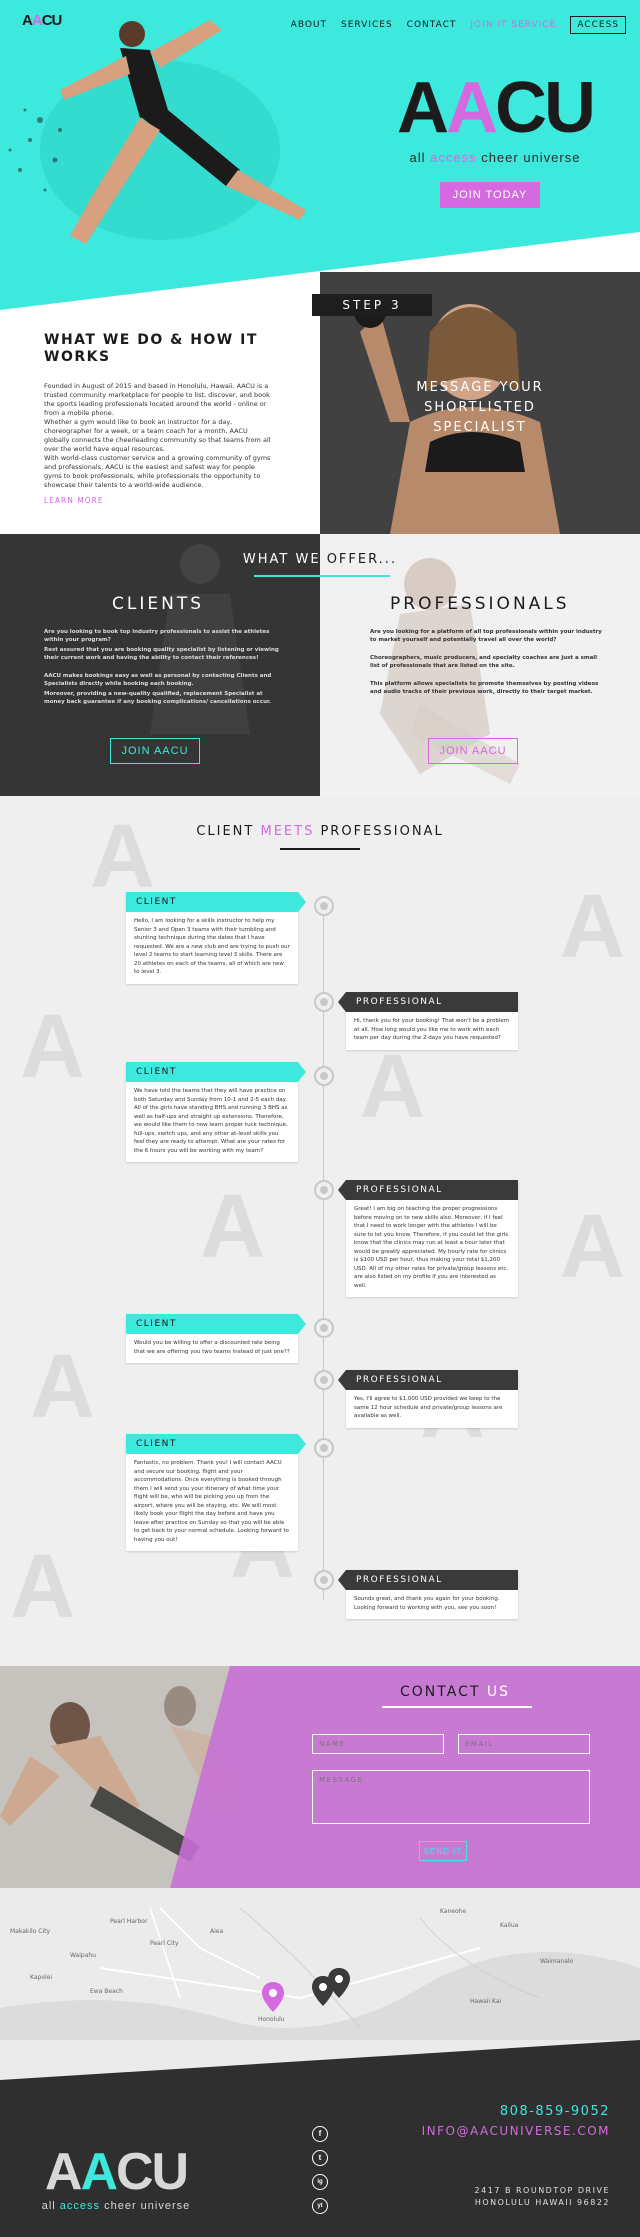 This screenshot has height=2237, width=640. I want to click on join-today-button: JOIN TODAY, so click(490, 195).